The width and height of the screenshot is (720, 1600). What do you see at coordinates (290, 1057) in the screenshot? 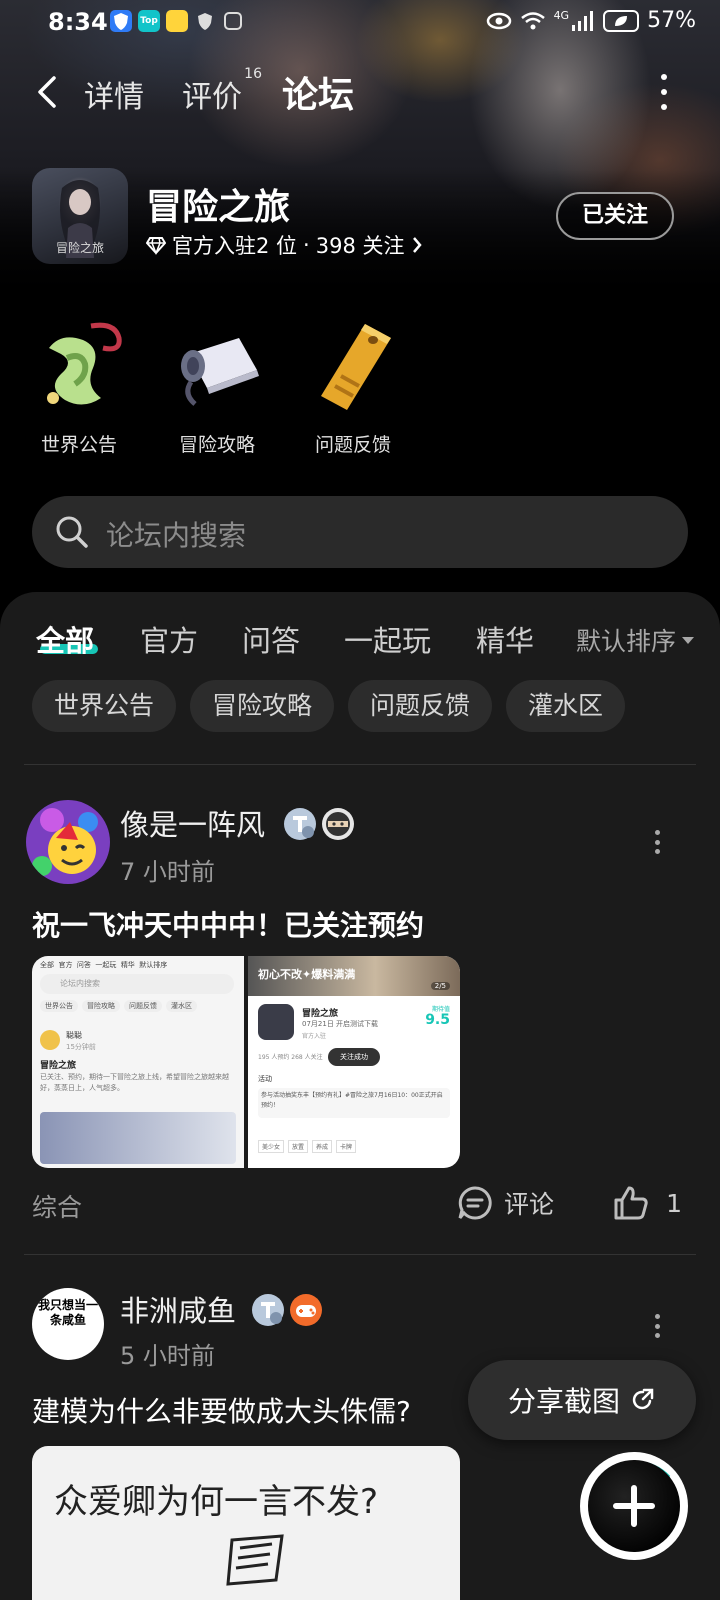
I see `thumb-stats: 195 人预约 268 人关注` at bounding box center [290, 1057].